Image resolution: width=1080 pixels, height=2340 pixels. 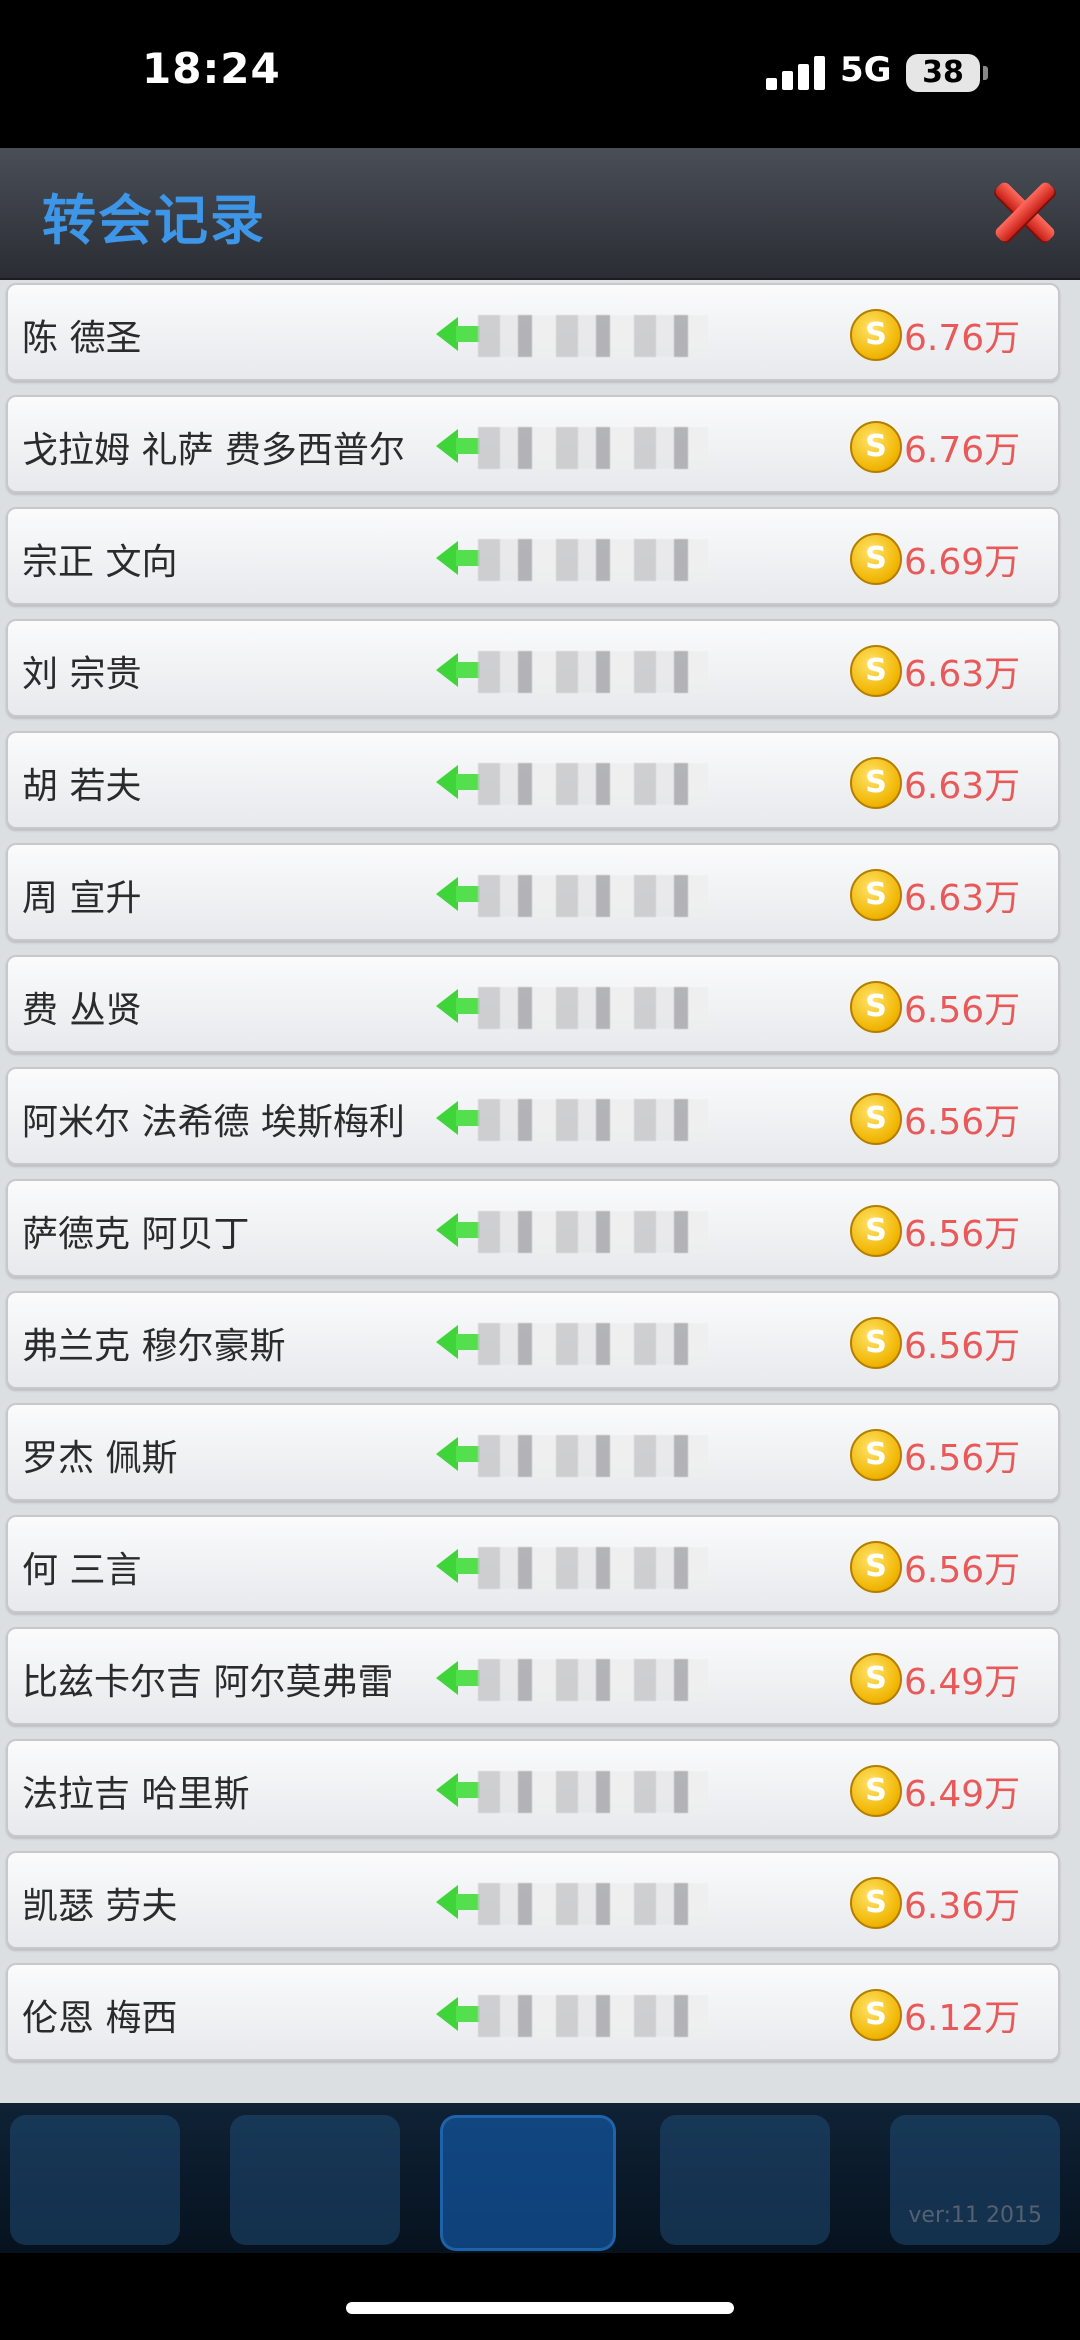 What do you see at coordinates (962, 1682) in the screenshot?
I see `transfer-price: 6.49万` at bounding box center [962, 1682].